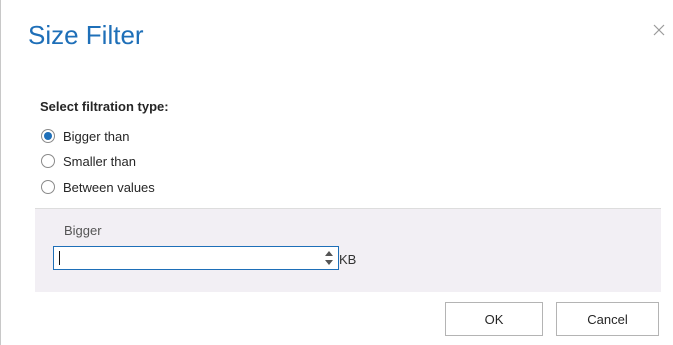 This screenshot has width=673, height=345. I want to click on radio-smaller-than: Smaller than, so click(88, 161).